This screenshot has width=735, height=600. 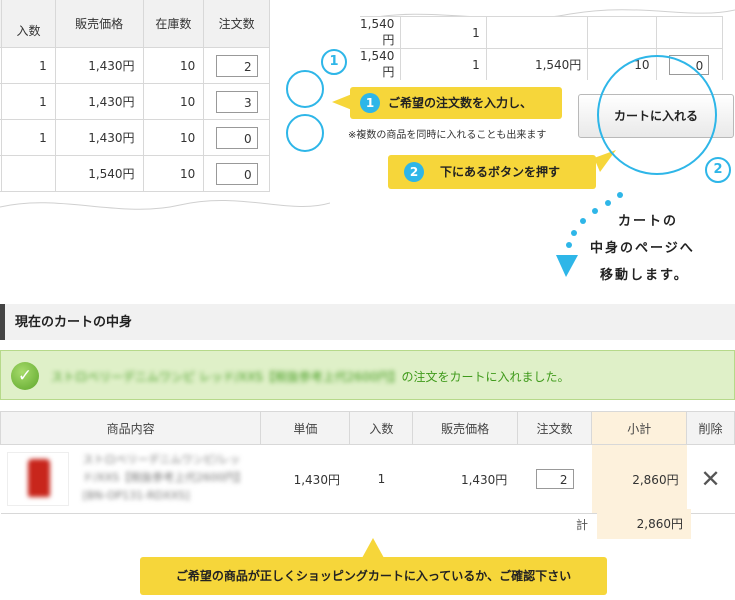 What do you see at coordinates (500, 172) in the screenshot?
I see `step-two-text: 下にあるボタンを押す` at bounding box center [500, 172].